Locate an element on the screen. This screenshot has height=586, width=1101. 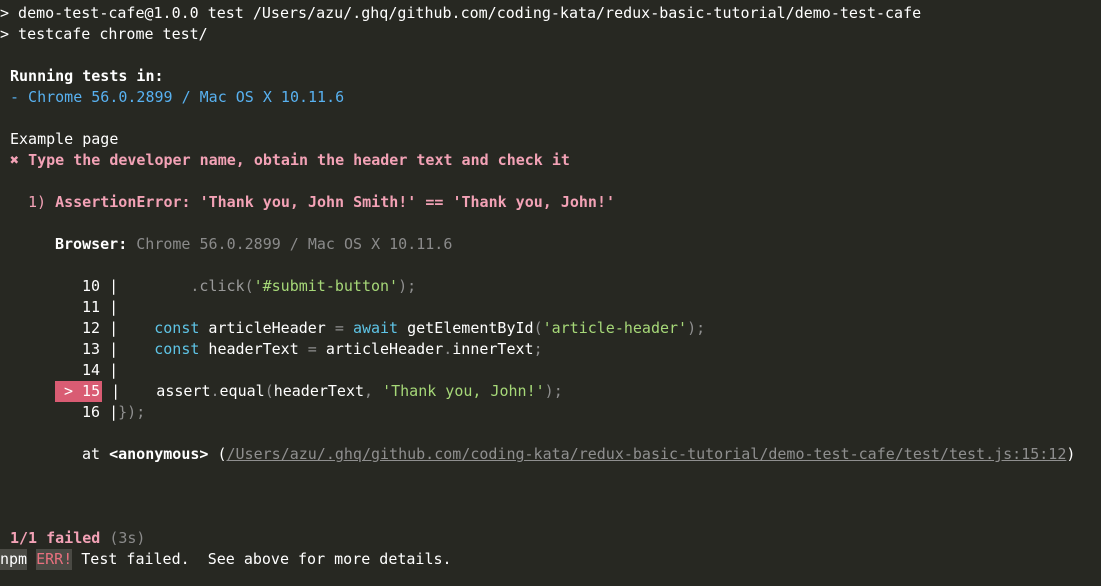
running-tests-title: Running tests in: is located at coordinates (87, 76).